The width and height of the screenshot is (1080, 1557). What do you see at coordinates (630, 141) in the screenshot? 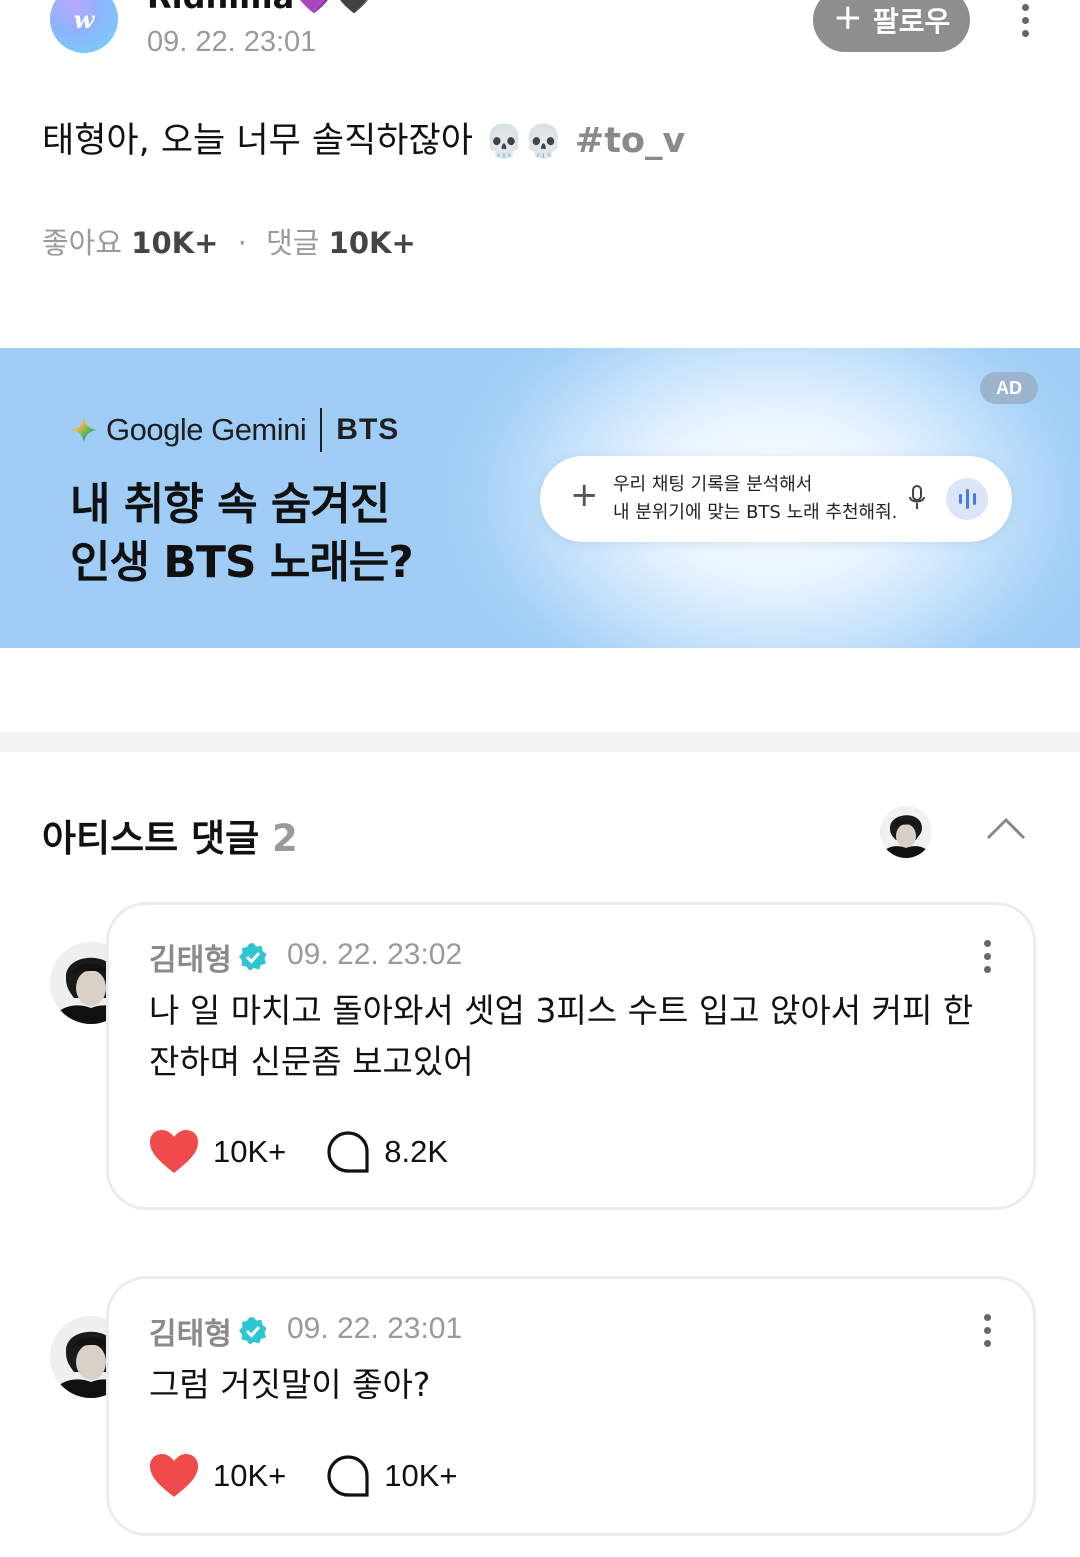
I see `post-hashtag: #to_v` at bounding box center [630, 141].